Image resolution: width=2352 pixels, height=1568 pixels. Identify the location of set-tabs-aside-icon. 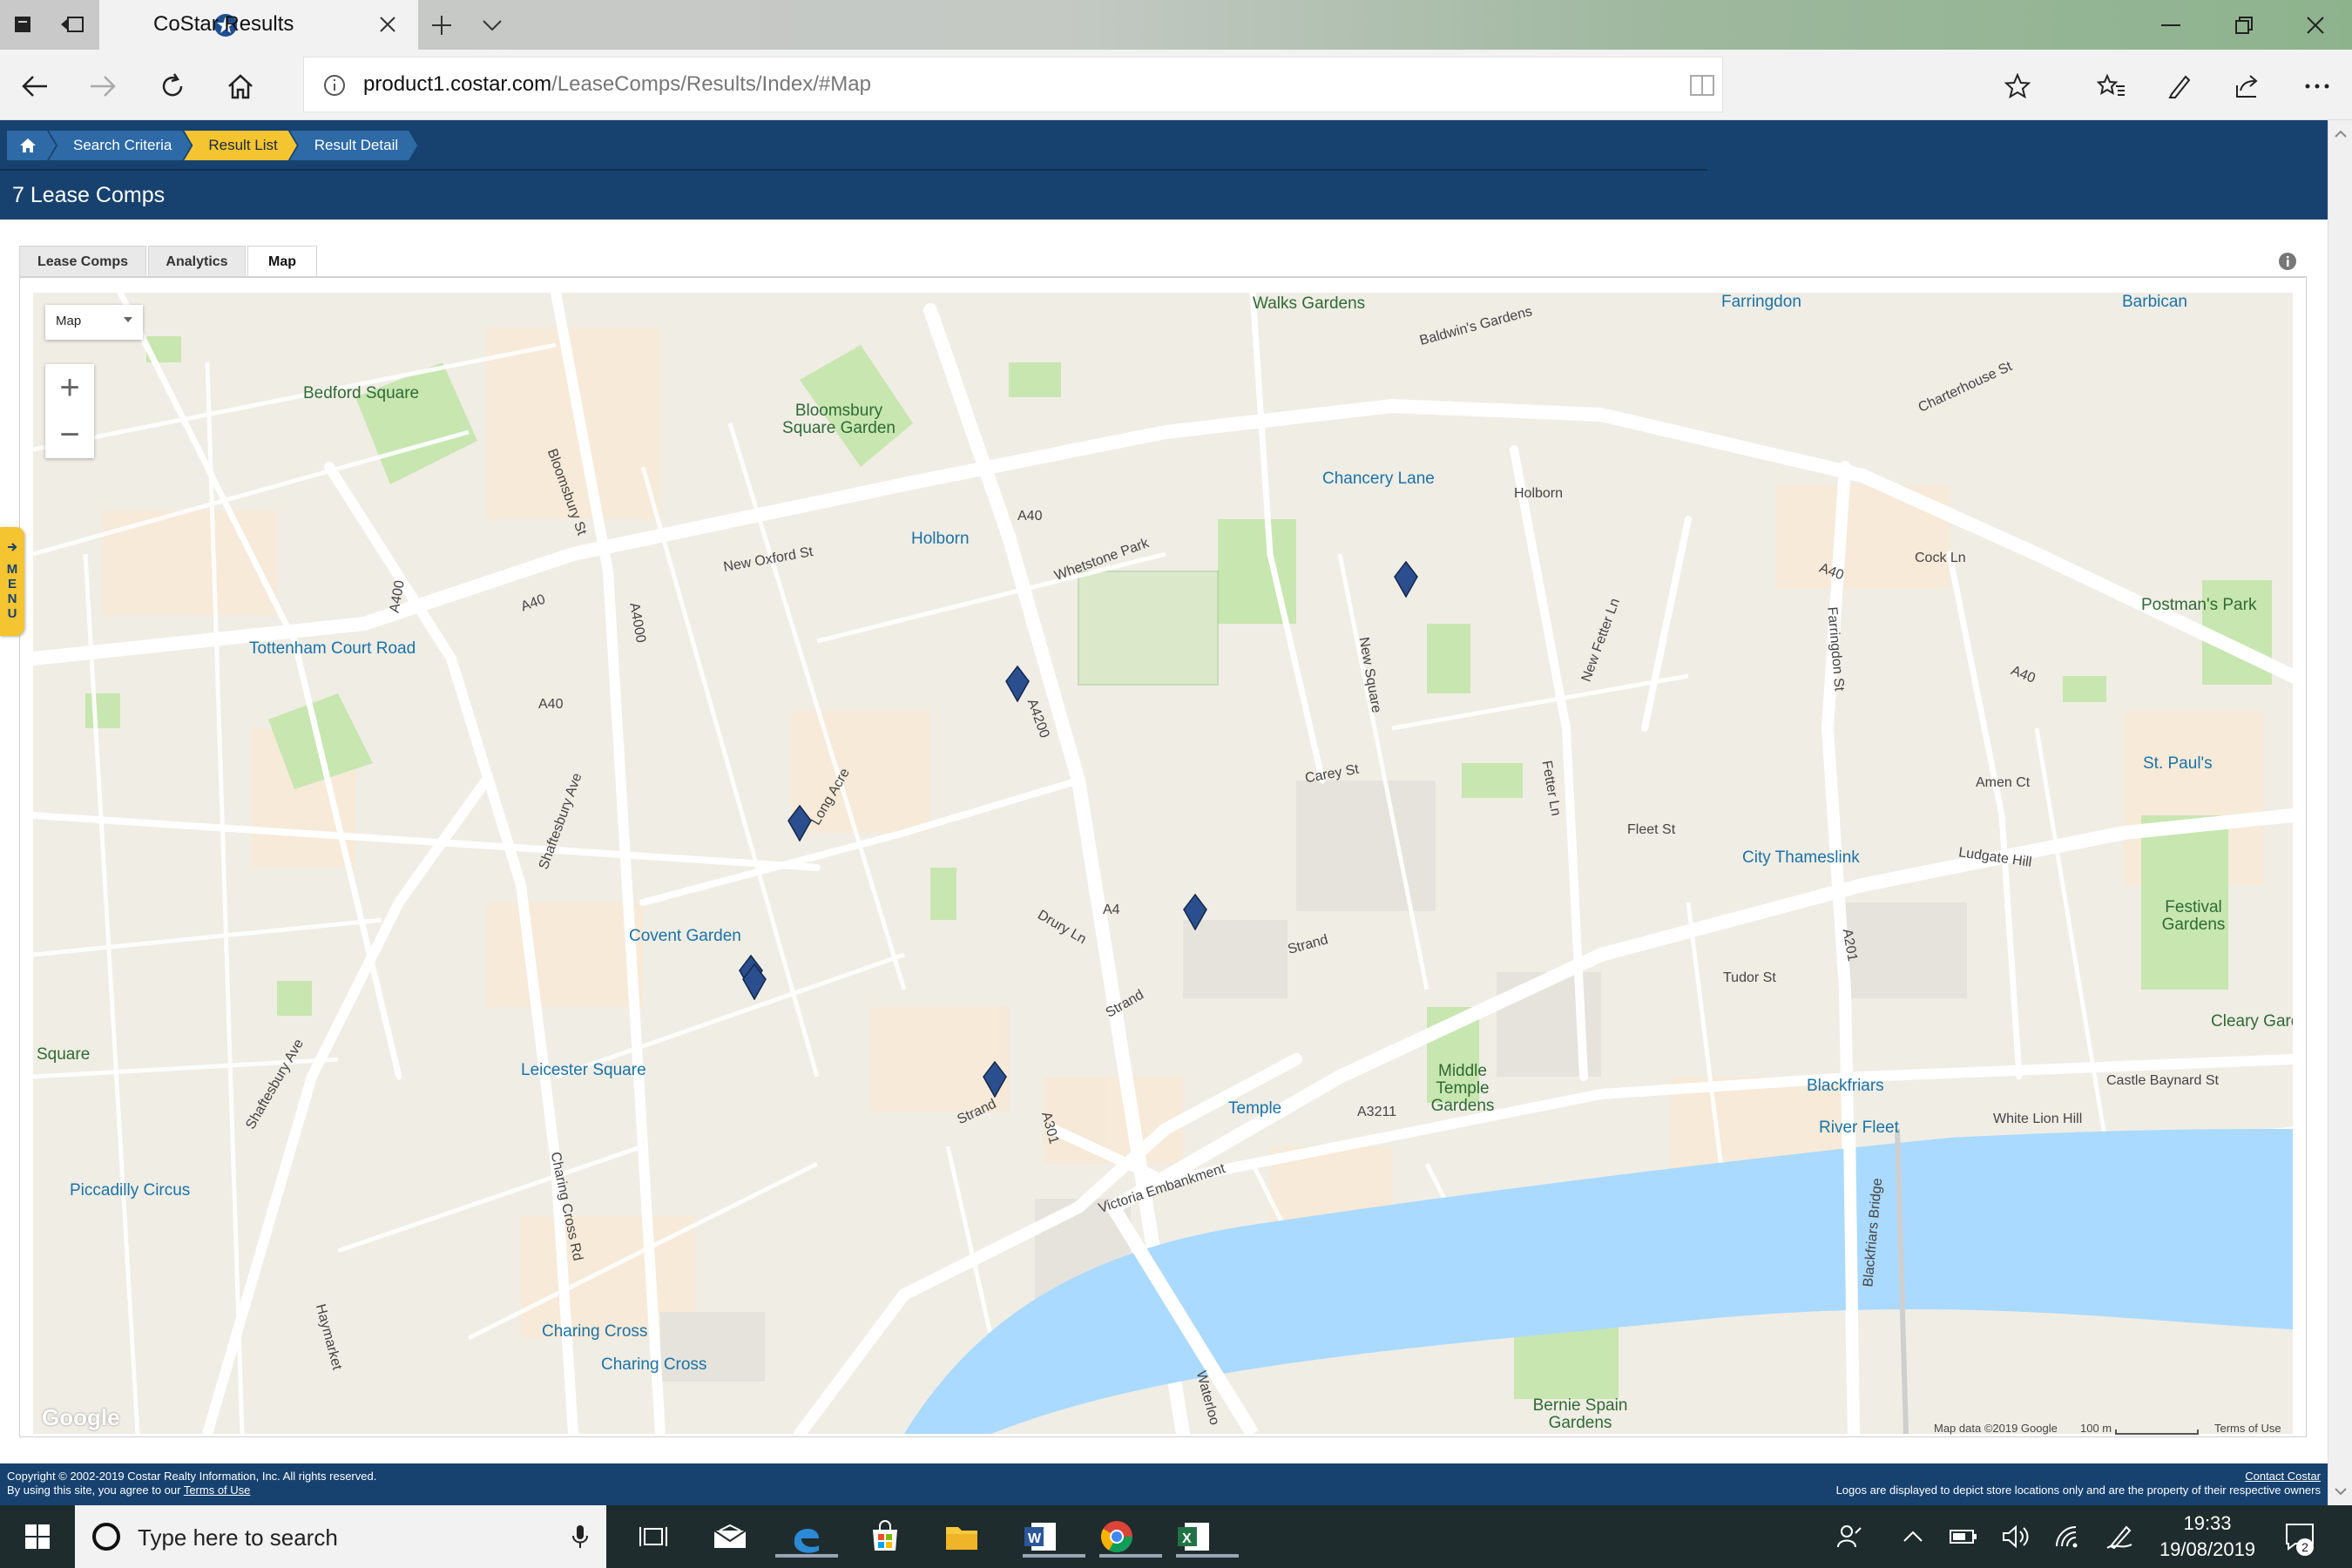
(72, 24).